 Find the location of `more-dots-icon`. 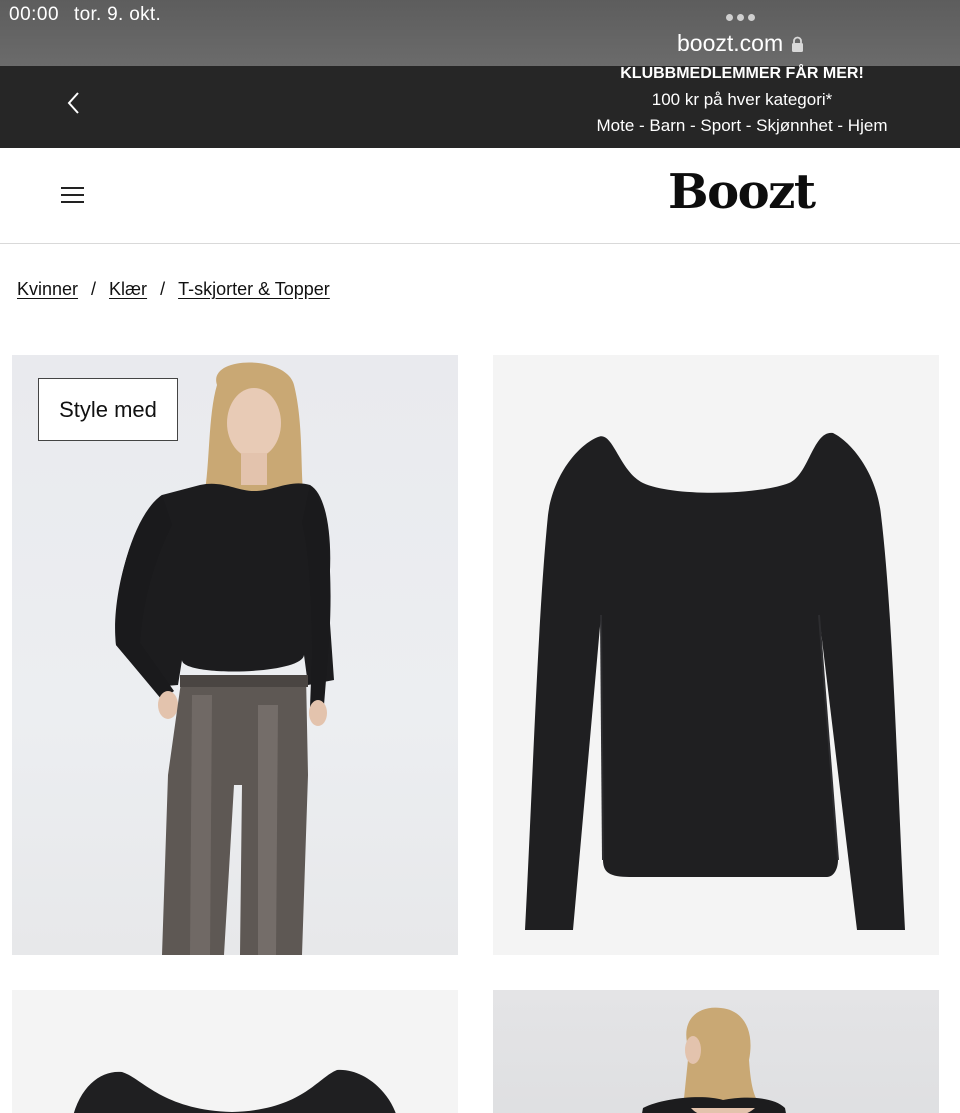

more-dots-icon is located at coordinates (740, 17).